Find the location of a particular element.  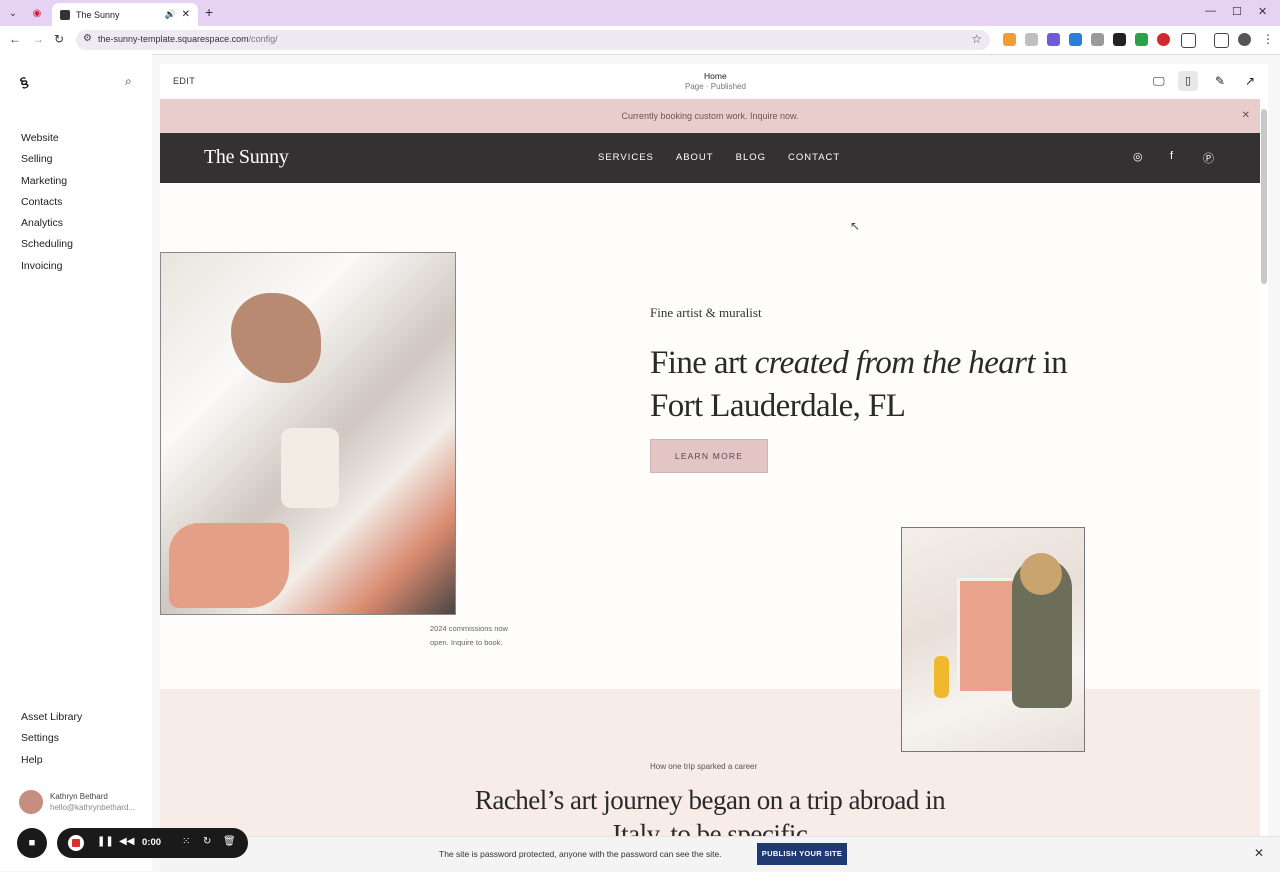

hero-eyebrow: Fine artist & muralist is located at coordinates (706, 312).